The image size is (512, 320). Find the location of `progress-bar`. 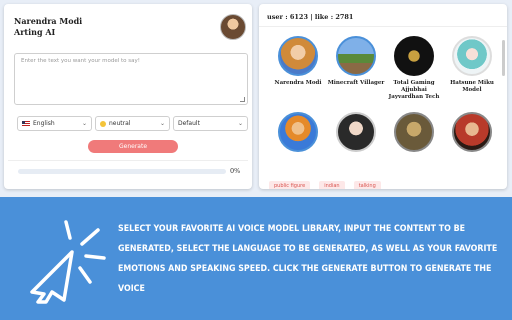

progress-bar is located at coordinates (122, 171).